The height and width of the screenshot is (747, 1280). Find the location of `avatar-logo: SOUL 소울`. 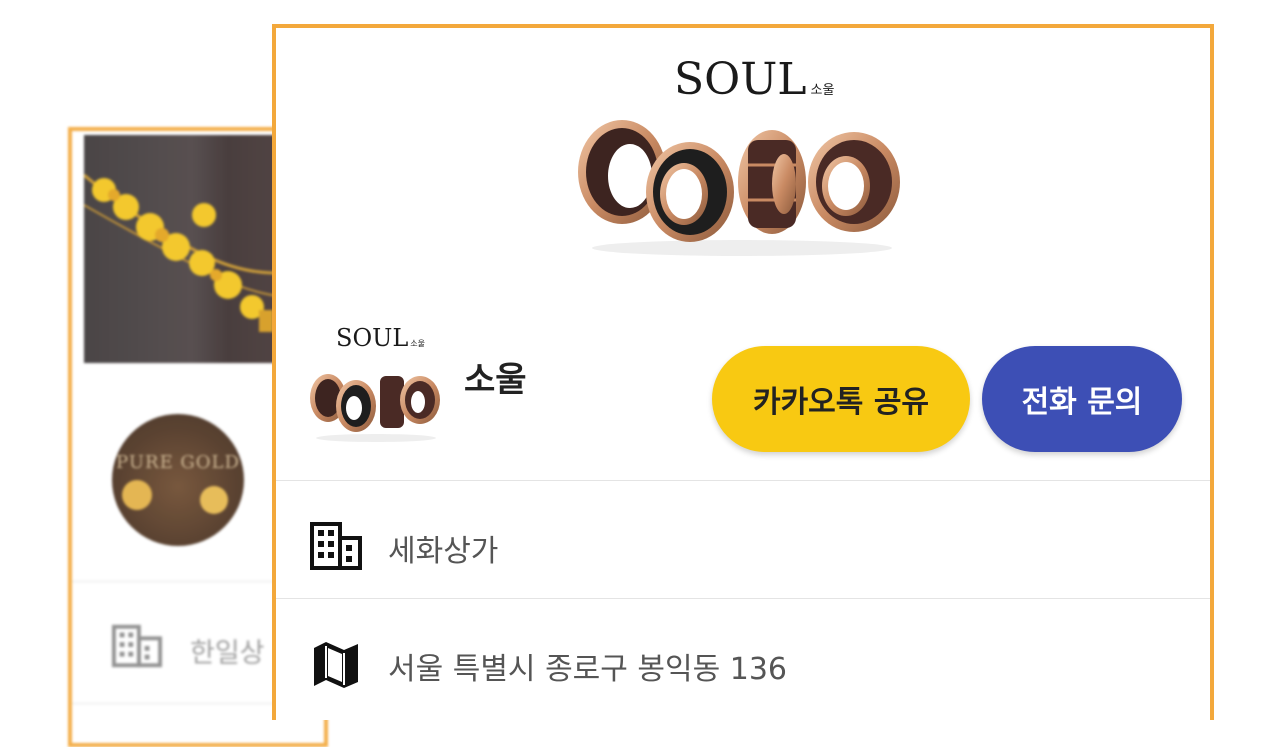

avatar-logo: SOUL 소울 is located at coordinates (381, 338).